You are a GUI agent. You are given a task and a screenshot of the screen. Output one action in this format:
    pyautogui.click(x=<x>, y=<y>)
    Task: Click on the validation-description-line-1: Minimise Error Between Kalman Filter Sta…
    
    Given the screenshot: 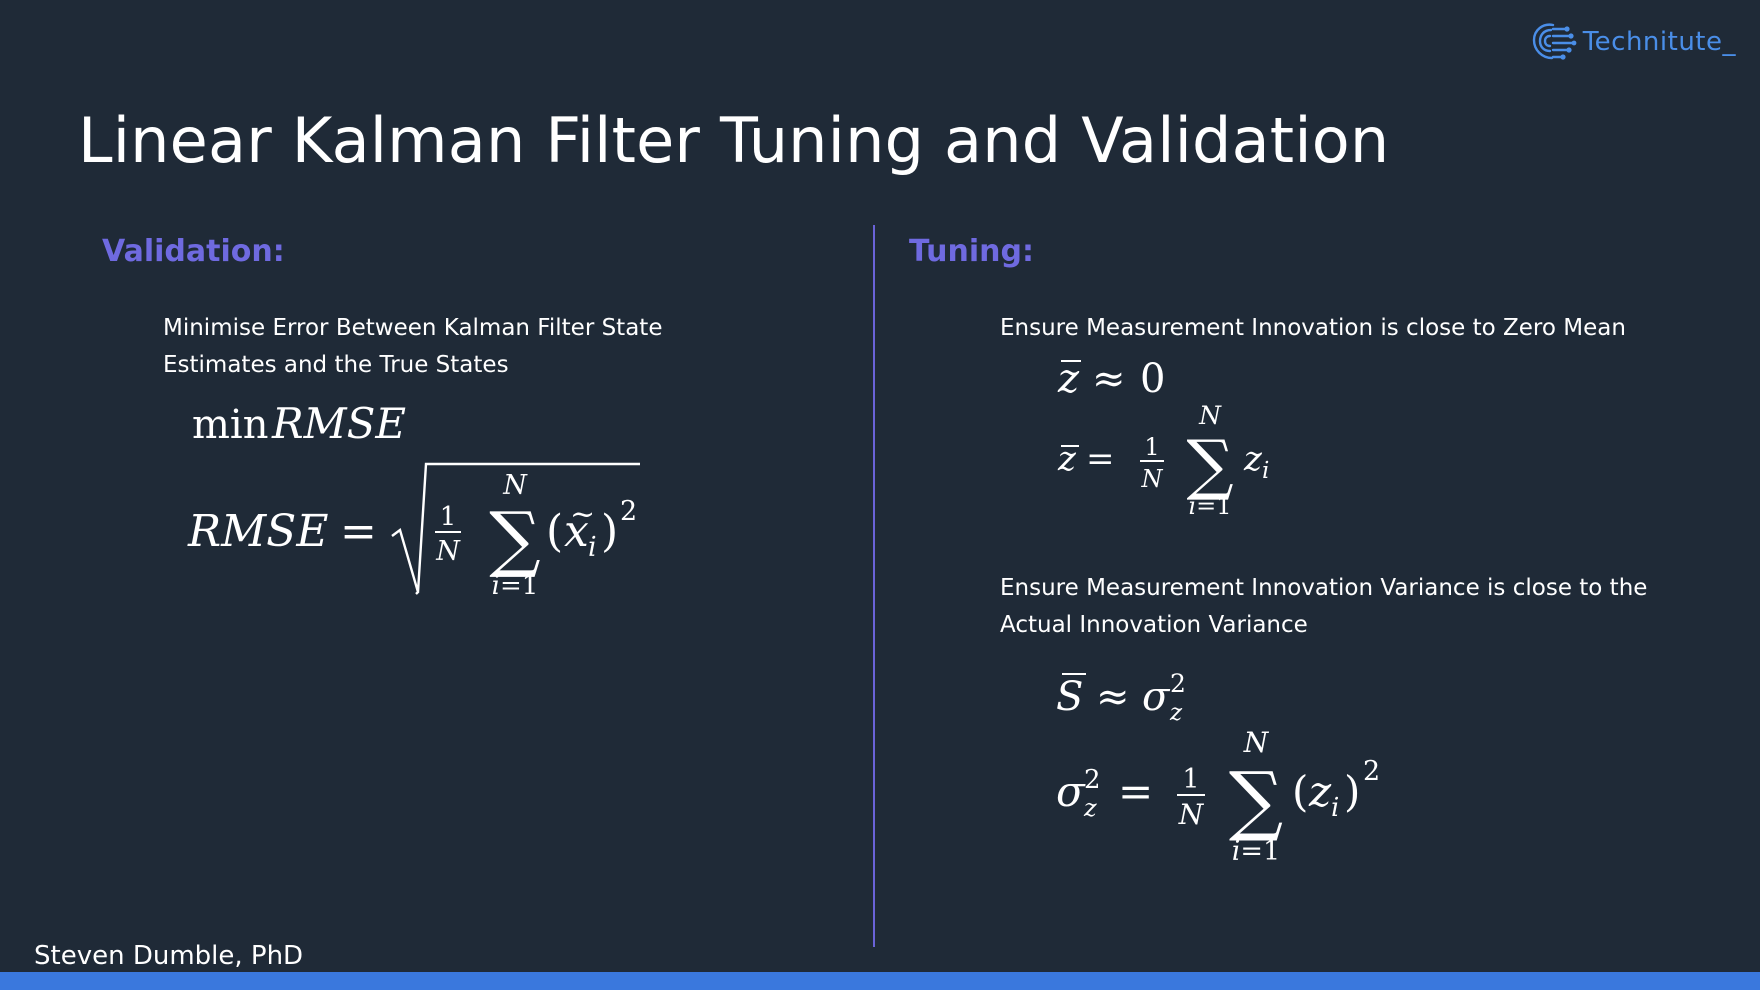 What is the action you would take?
    pyautogui.click(x=413, y=328)
    